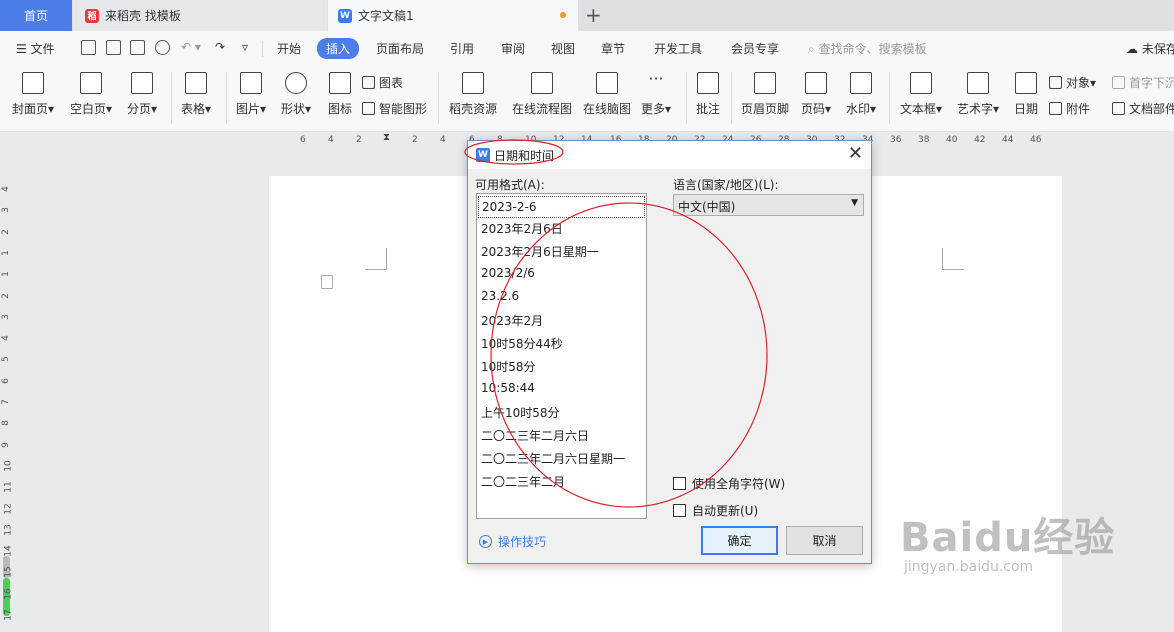  What do you see at coordinates (1143, 82) in the screenshot?
I see `drop-cap-button: 首字下沉` at bounding box center [1143, 82].